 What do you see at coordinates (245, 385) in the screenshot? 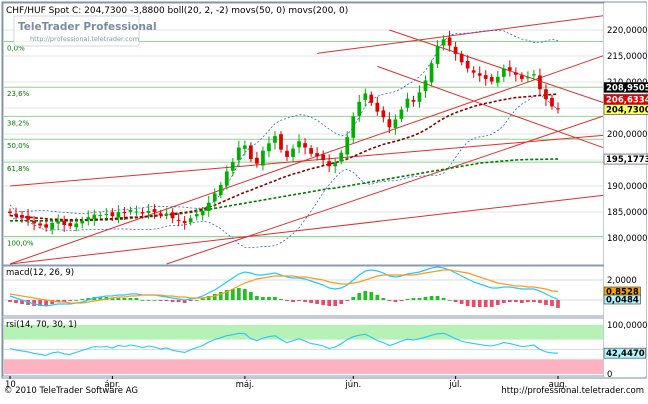
I see `x-tick-label: máj.` at bounding box center [245, 385].